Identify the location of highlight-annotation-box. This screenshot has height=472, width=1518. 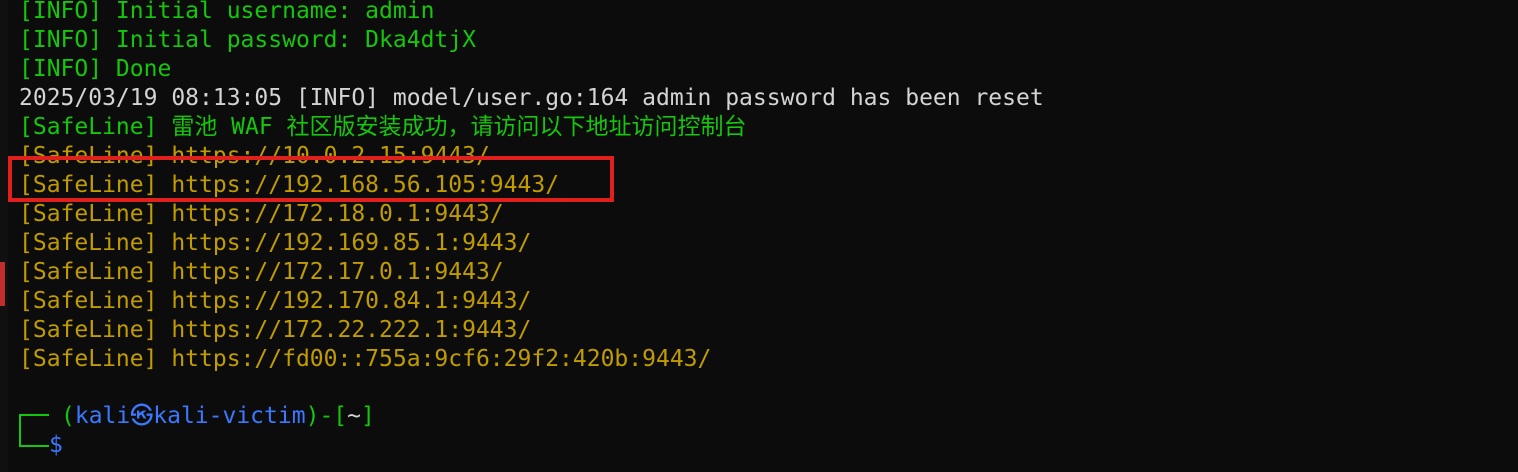
(311, 179).